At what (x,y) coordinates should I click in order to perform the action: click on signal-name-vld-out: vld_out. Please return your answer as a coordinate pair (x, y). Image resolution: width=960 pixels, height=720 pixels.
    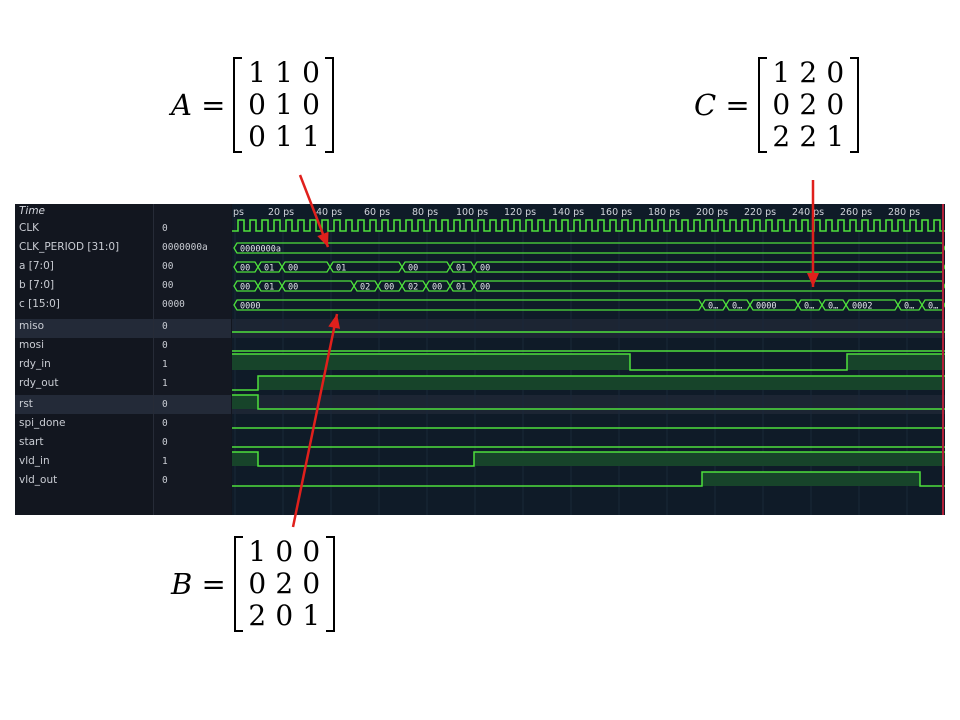
    Looking at the image, I should click on (38, 480).